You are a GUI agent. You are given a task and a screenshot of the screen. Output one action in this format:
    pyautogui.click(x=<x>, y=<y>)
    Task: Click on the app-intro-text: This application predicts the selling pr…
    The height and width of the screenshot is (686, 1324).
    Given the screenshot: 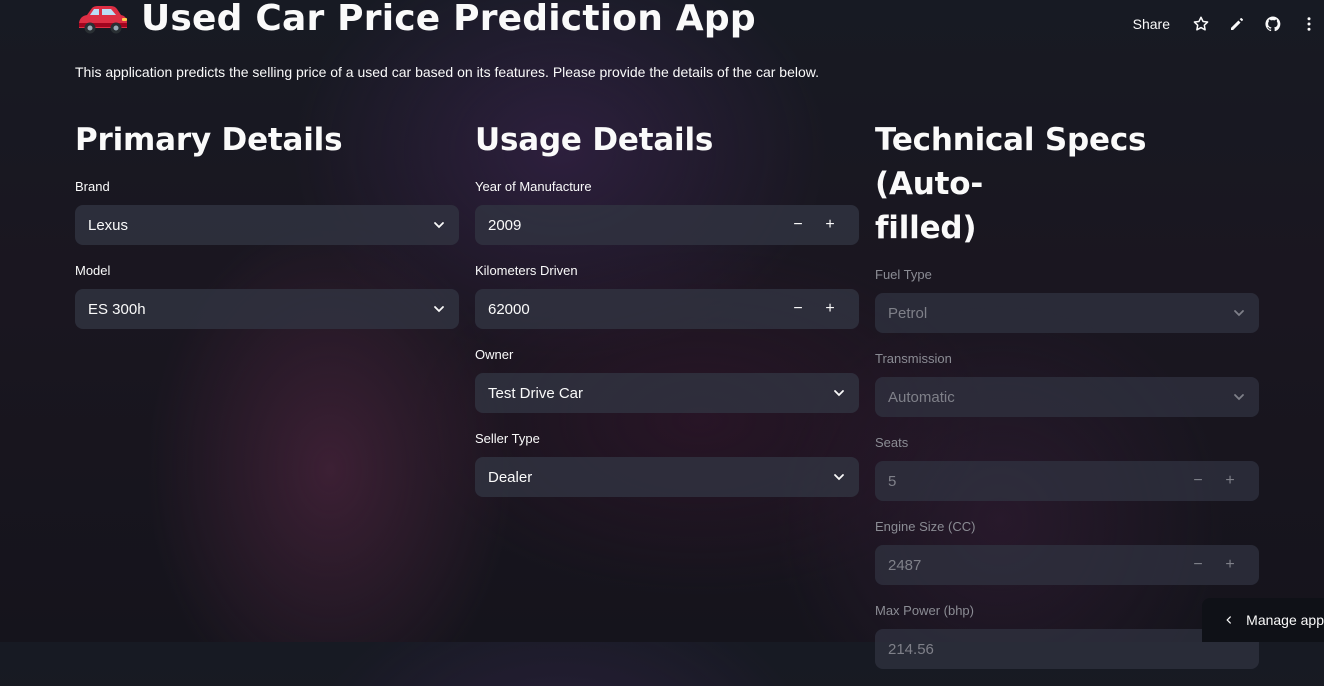 What is the action you would take?
    pyautogui.click(x=447, y=72)
    